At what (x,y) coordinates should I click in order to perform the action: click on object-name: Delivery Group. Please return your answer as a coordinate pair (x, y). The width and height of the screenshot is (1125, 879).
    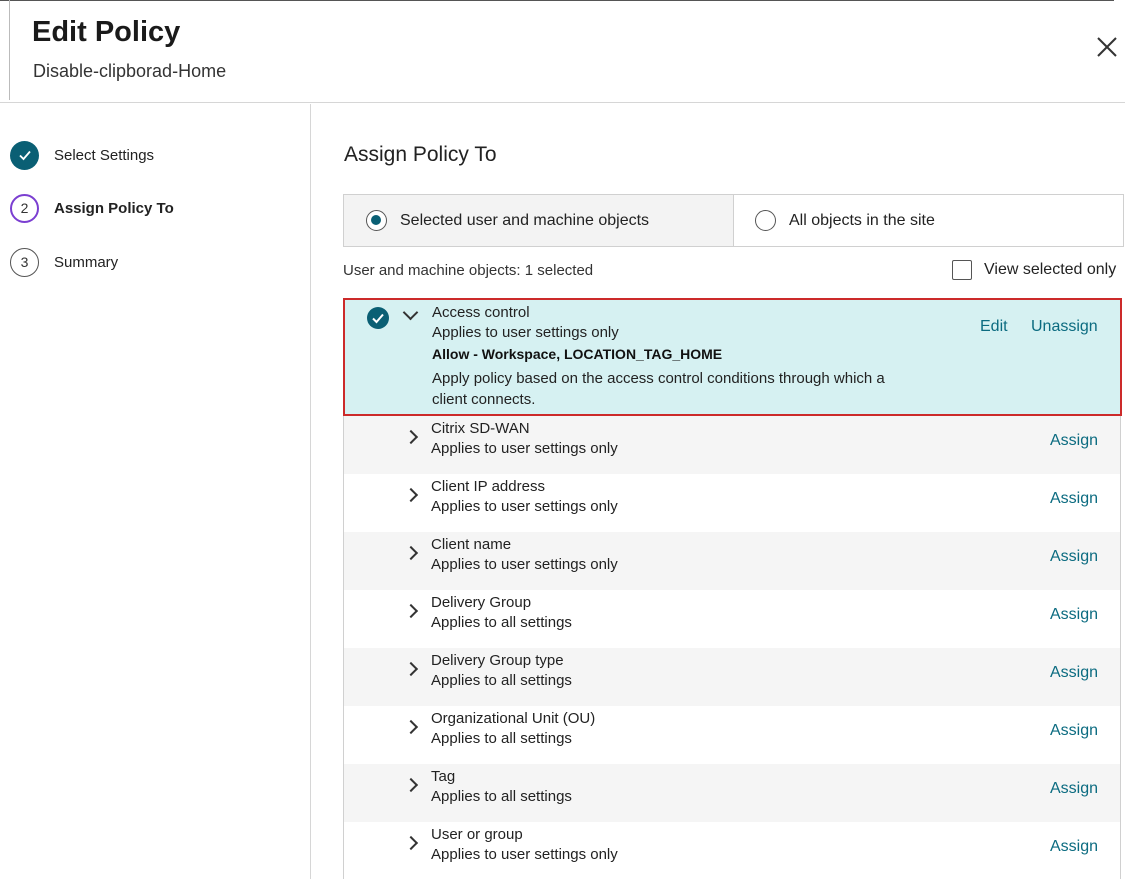
    Looking at the image, I should click on (481, 602).